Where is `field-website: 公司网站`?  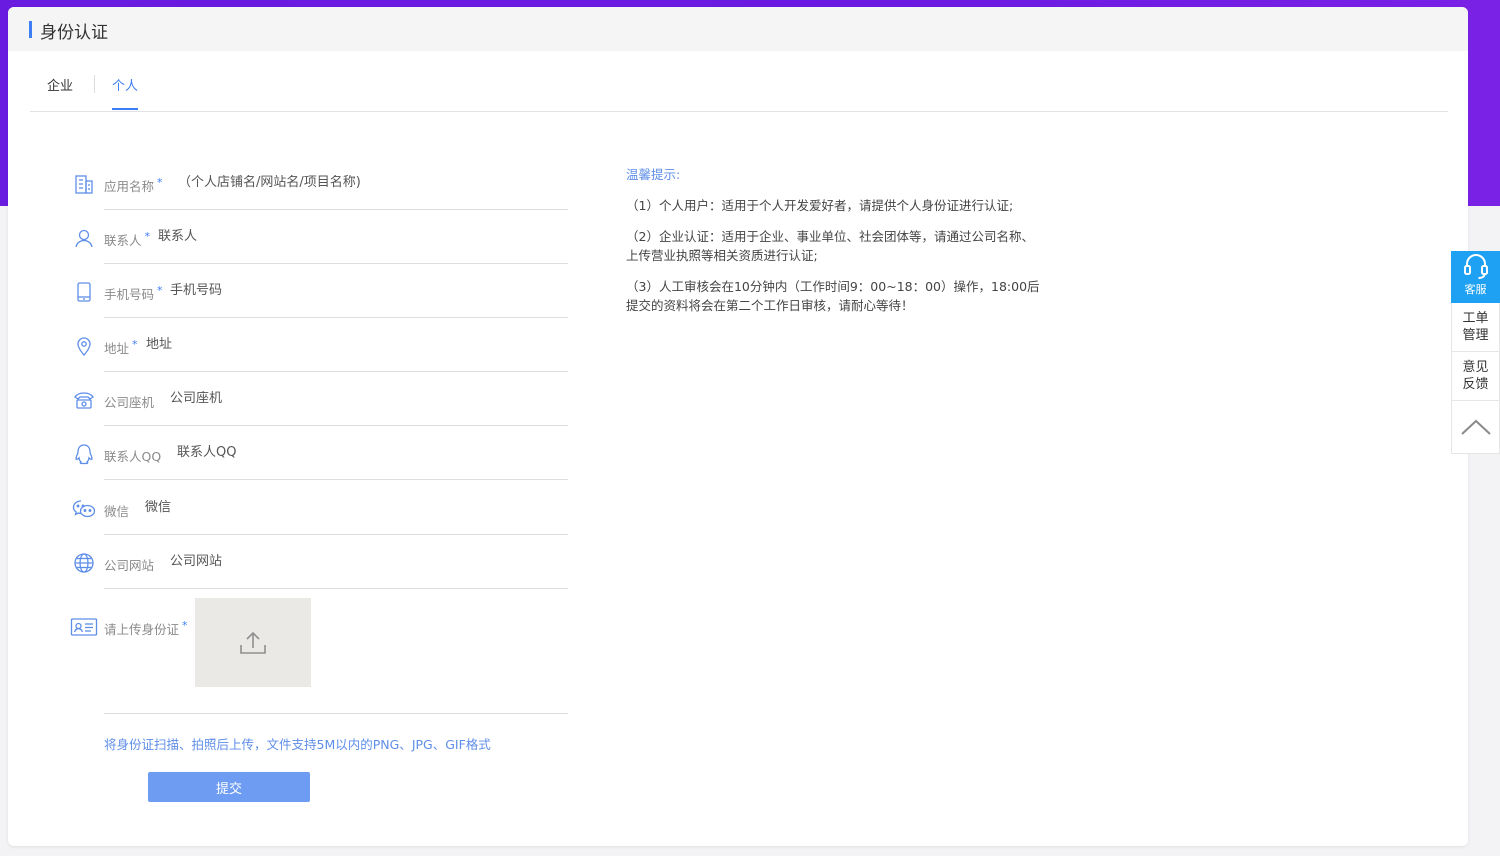 field-website: 公司网站 is located at coordinates (320, 562).